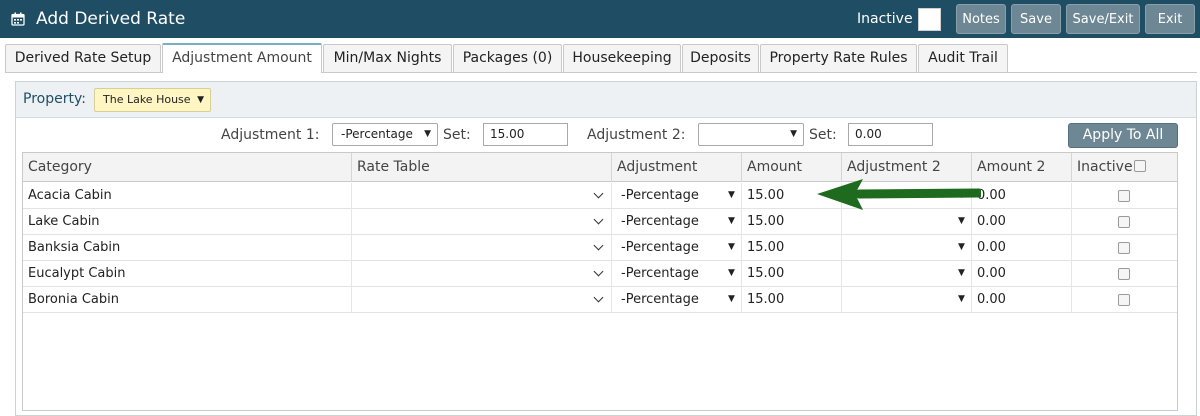 The height and width of the screenshot is (416, 1200). I want to click on category-cell: Boronia Cabin, so click(187, 300).